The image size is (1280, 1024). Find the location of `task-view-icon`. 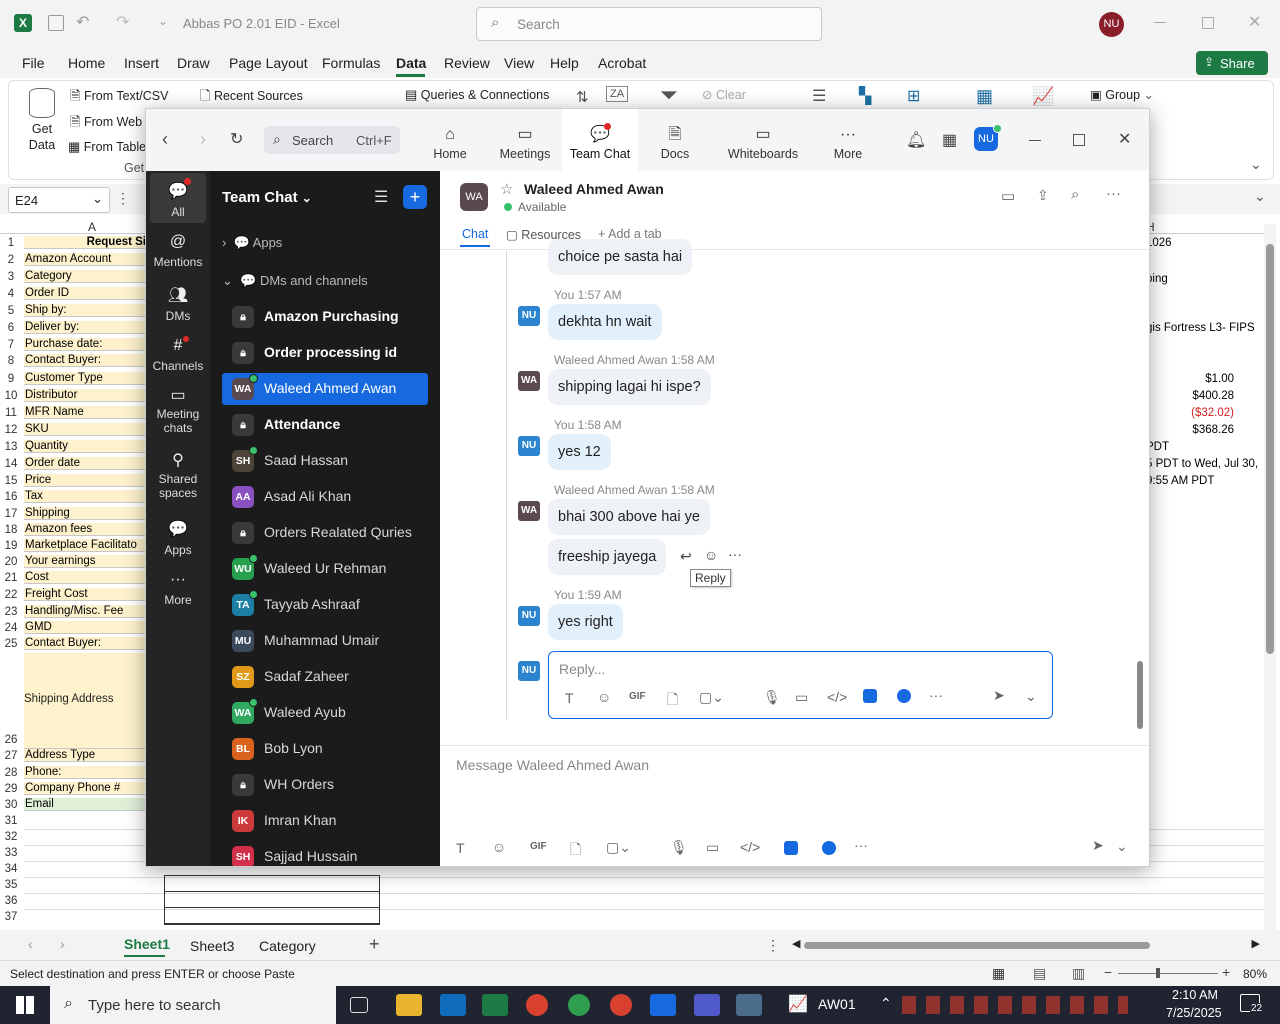

task-view-icon is located at coordinates (359, 1005).